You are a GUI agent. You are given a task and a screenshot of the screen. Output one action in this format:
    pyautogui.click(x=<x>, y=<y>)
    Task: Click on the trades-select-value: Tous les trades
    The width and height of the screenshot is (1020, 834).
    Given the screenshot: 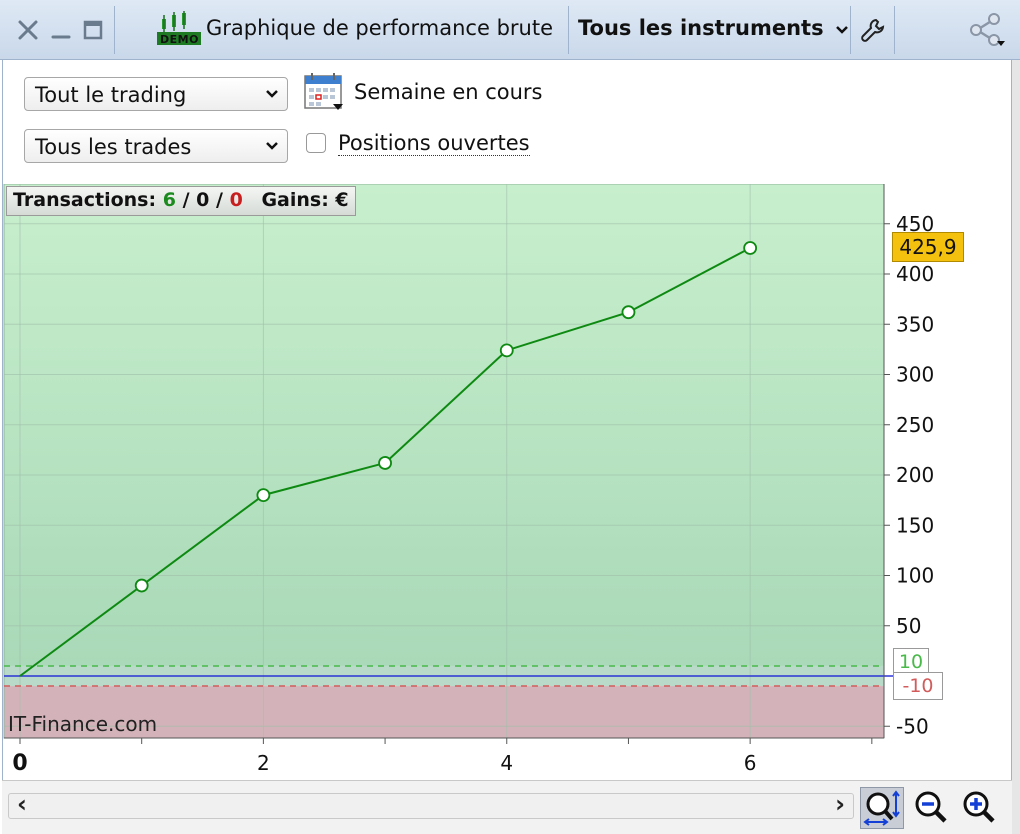 What is the action you would take?
    pyautogui.click(x=113, y=147)
    